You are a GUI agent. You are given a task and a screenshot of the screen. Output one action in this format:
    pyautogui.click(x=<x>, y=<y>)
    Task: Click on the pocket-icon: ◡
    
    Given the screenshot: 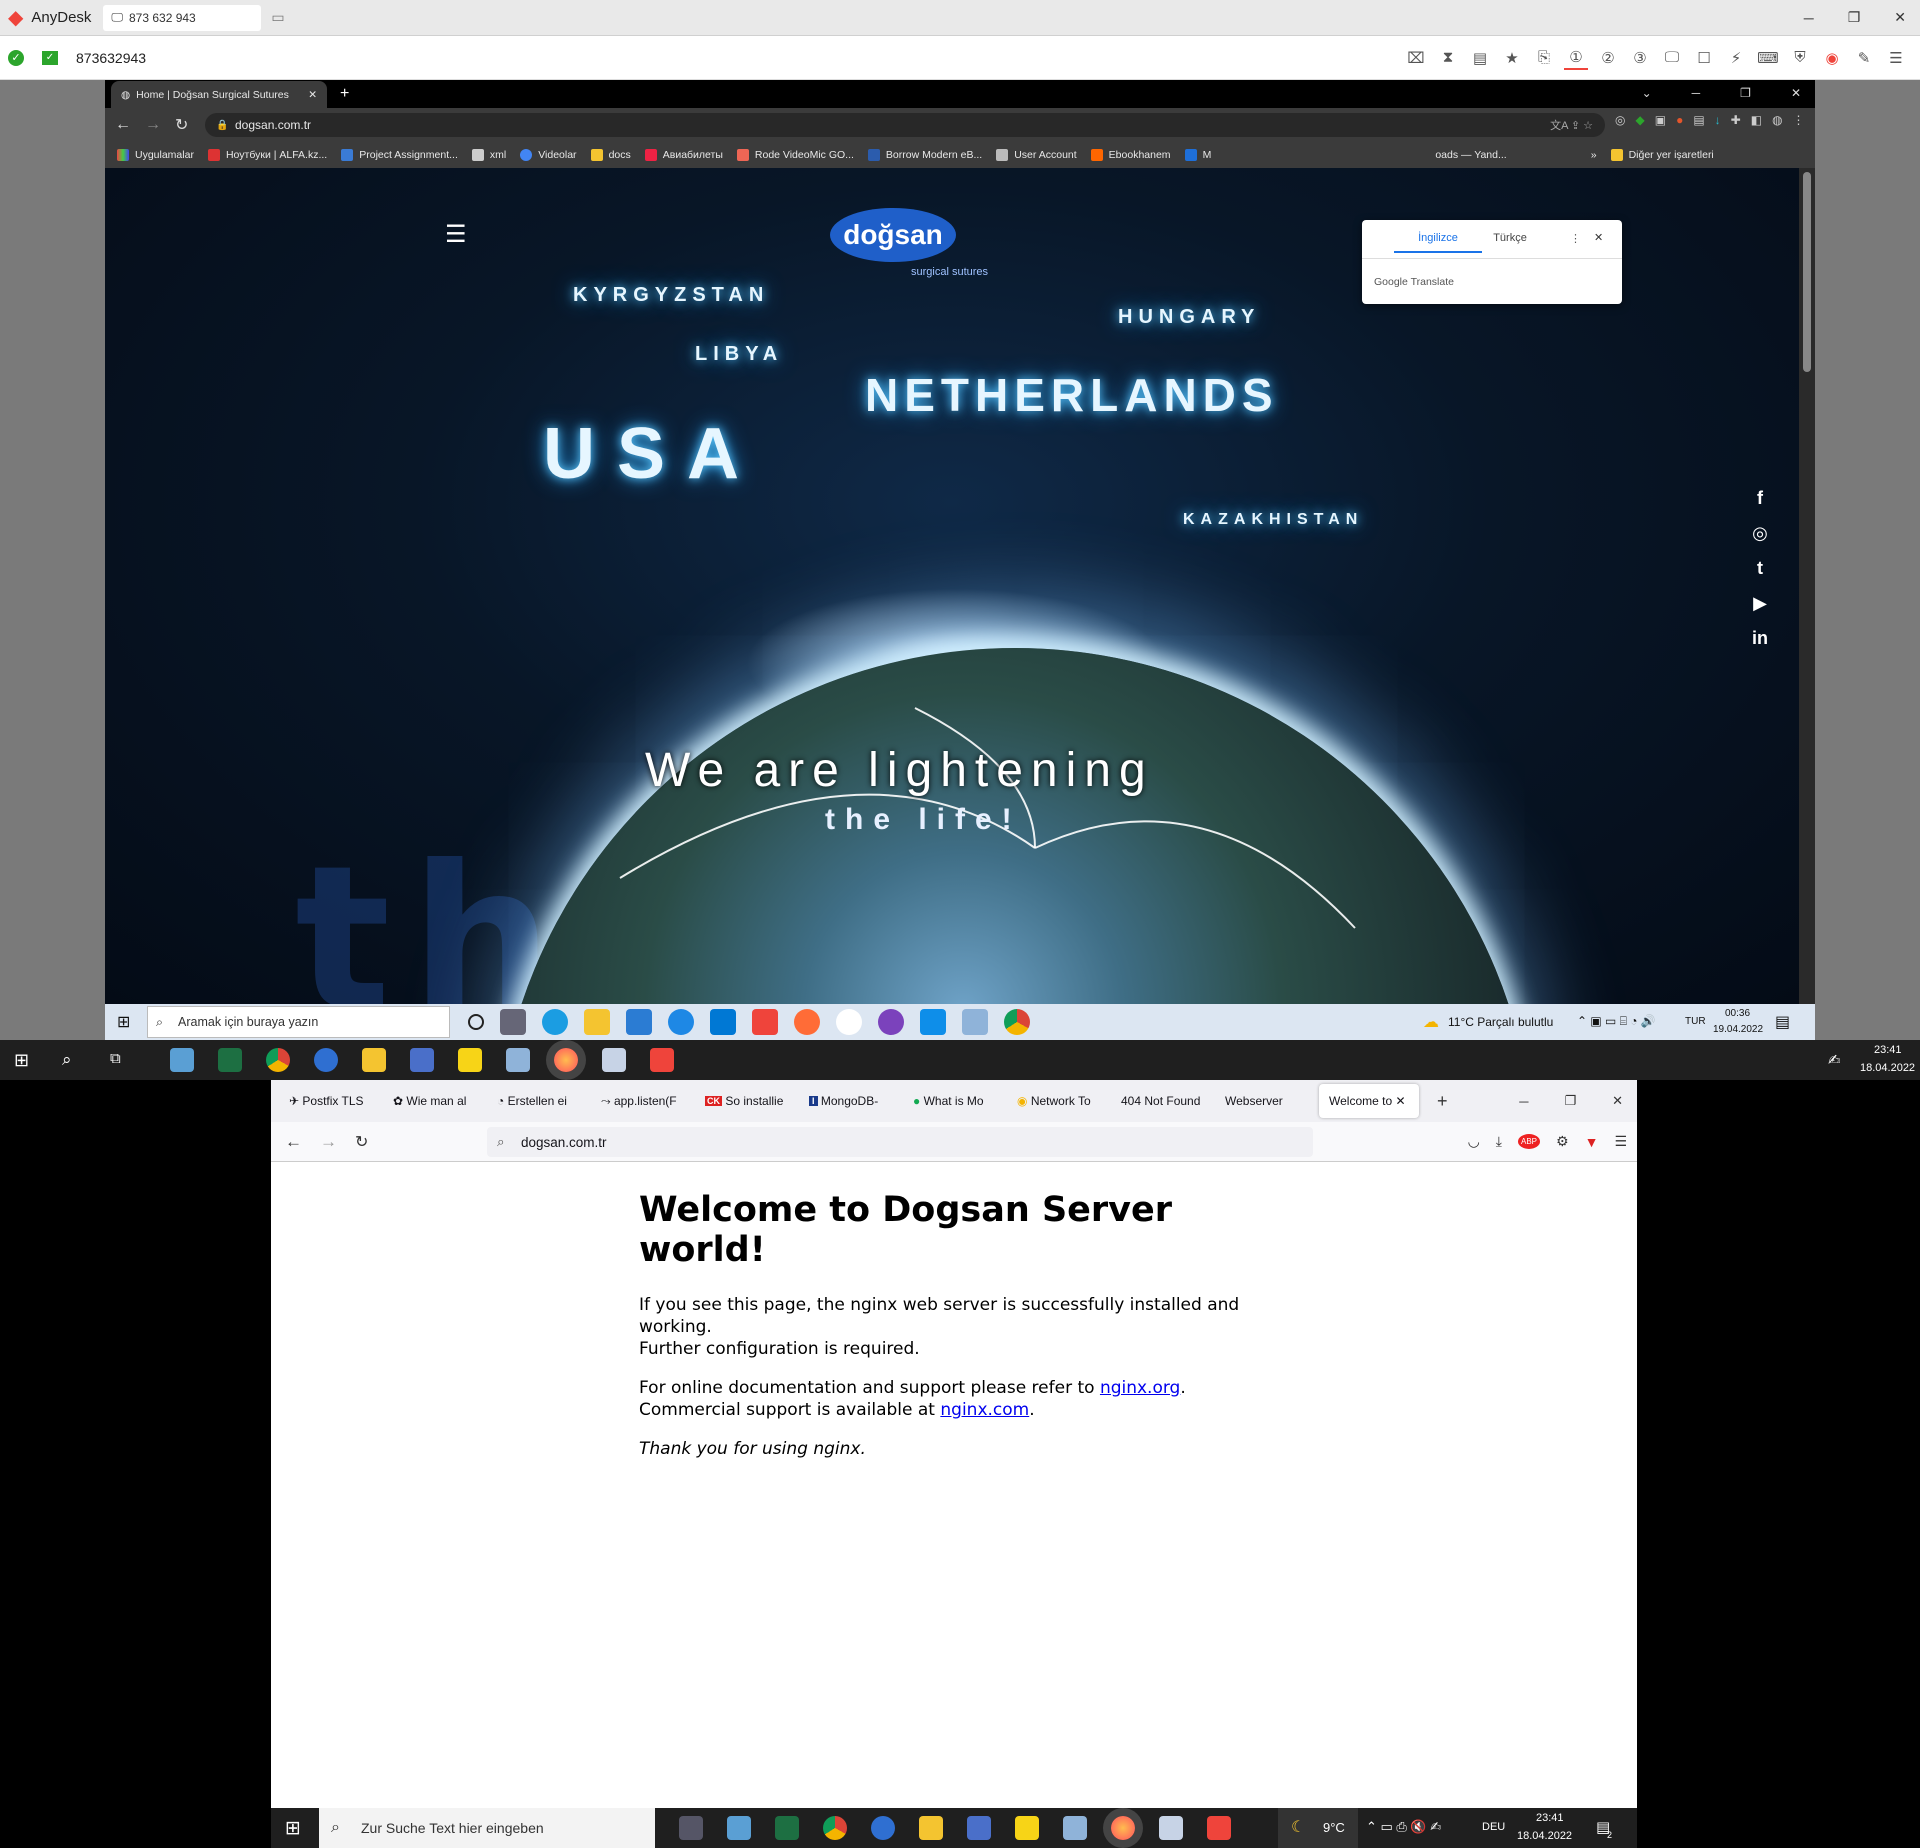 What is the action you would take?
    pyautogui.click(x=1474, y=1141)
    